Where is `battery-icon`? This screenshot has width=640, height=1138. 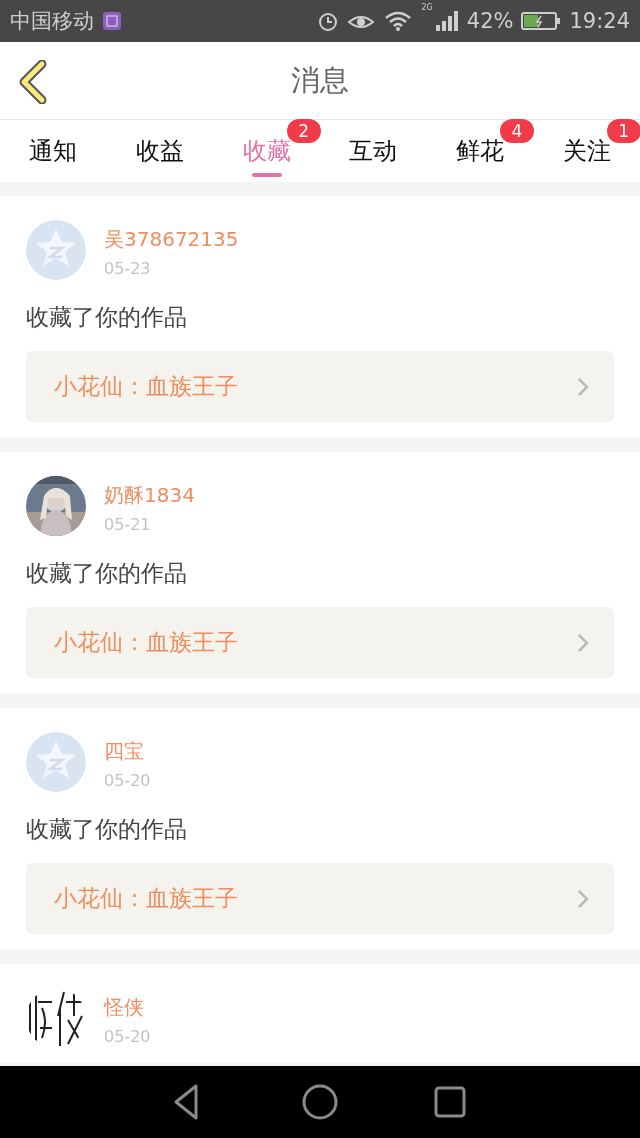
battery-icon is located at coordinates (541, 21).